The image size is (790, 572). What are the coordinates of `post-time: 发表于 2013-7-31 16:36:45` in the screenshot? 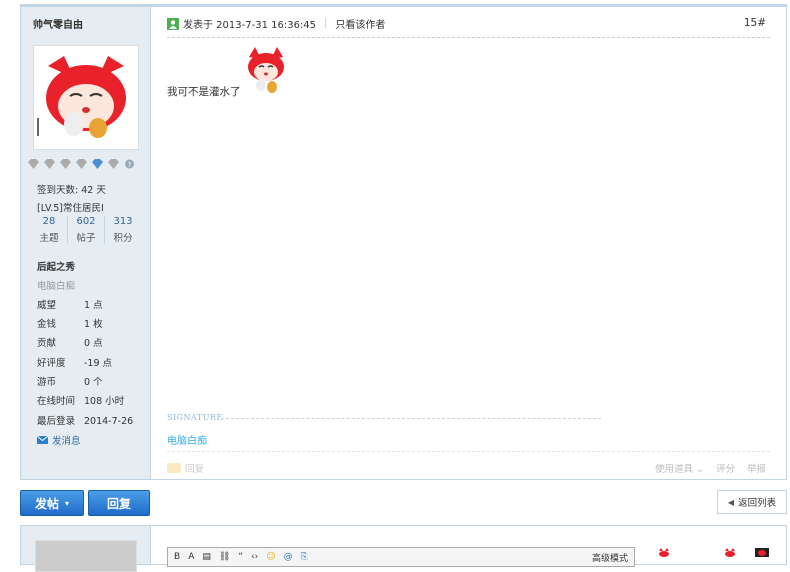 It's located at (250, 25).